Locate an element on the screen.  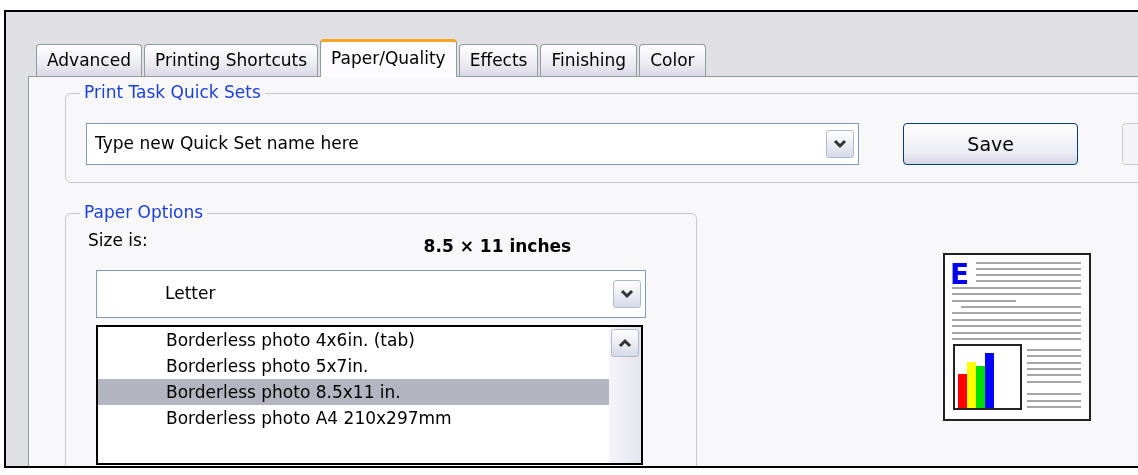
size-label: Size is: is located at coordinates (118, 240).